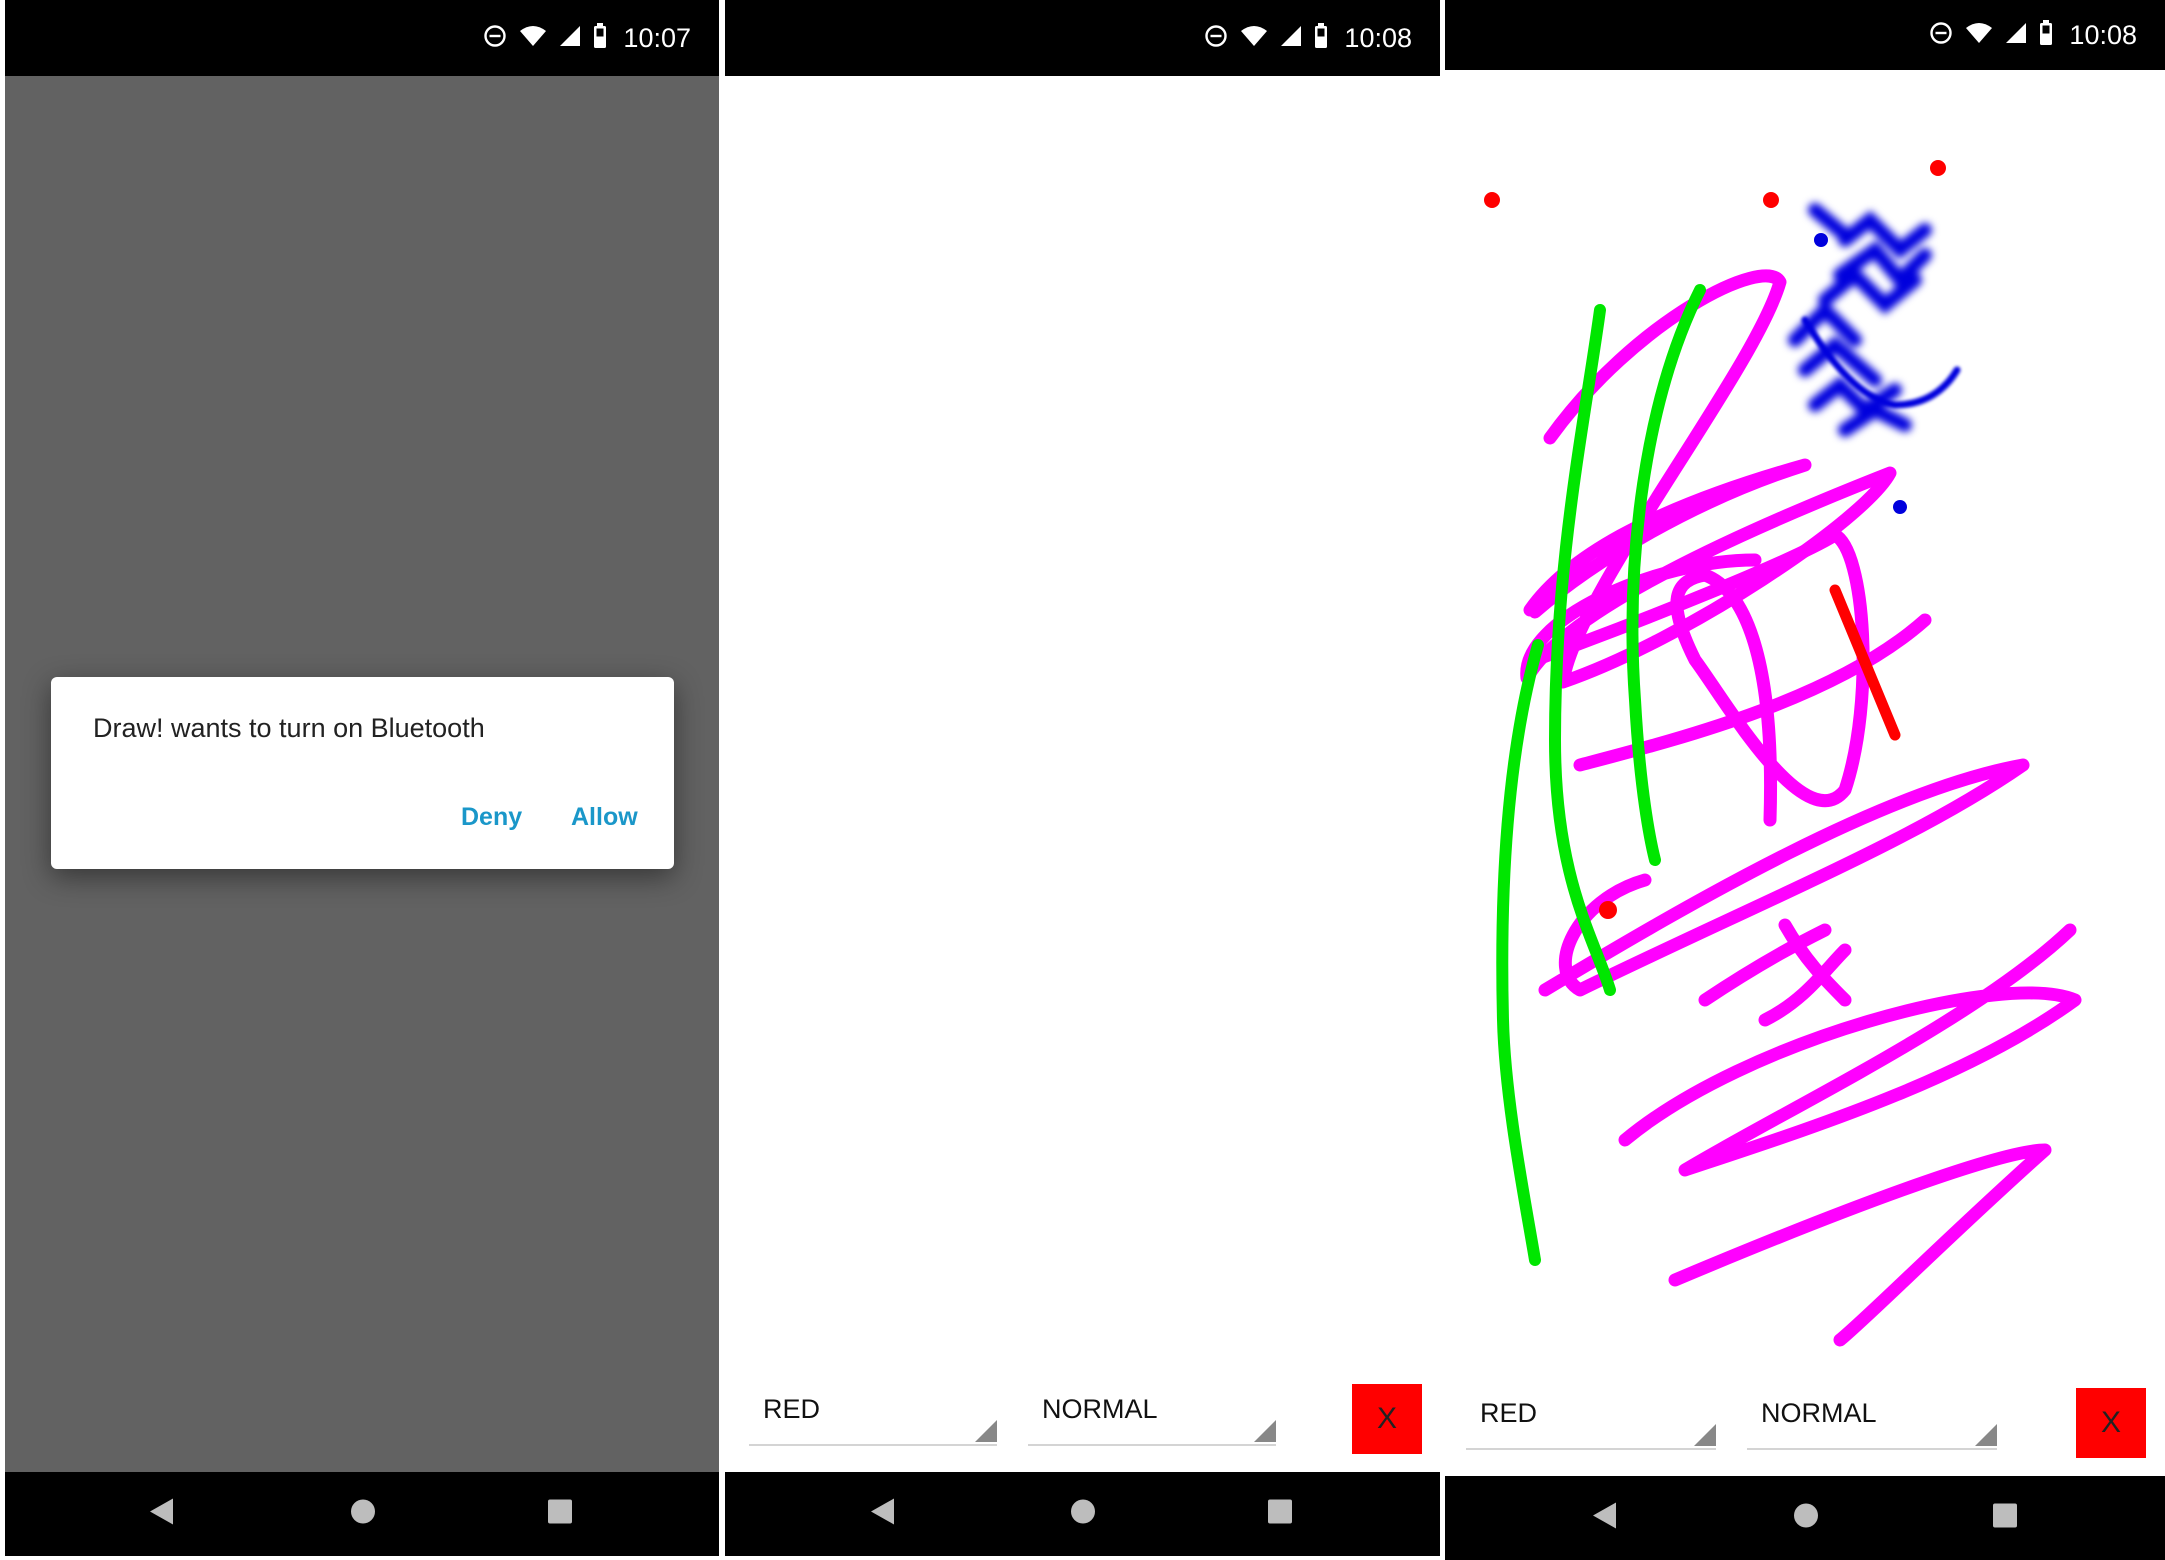 The image size is (2165, 1560). What do you see at coordinates (491, 817) in the screenshot?
I see `deny-button: Deny` at bounding box center [491, 817].